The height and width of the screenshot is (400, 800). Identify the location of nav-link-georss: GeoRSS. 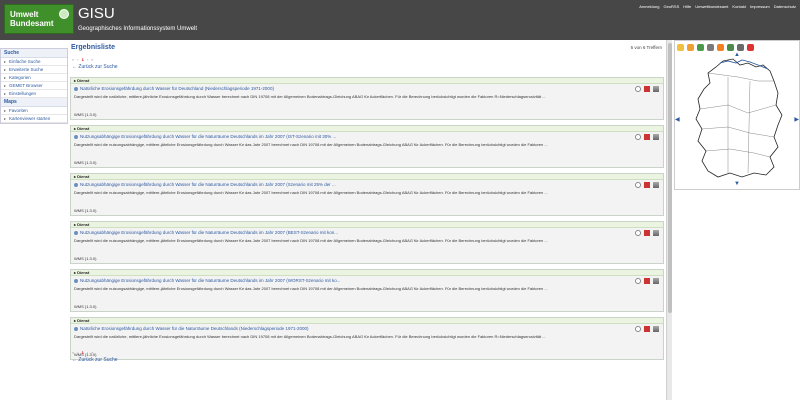
(671, 7).